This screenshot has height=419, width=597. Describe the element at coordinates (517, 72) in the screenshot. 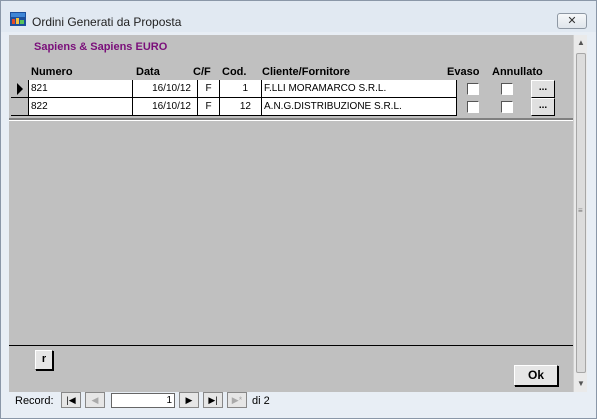

I see `header-annullato: Annullato` at that location.